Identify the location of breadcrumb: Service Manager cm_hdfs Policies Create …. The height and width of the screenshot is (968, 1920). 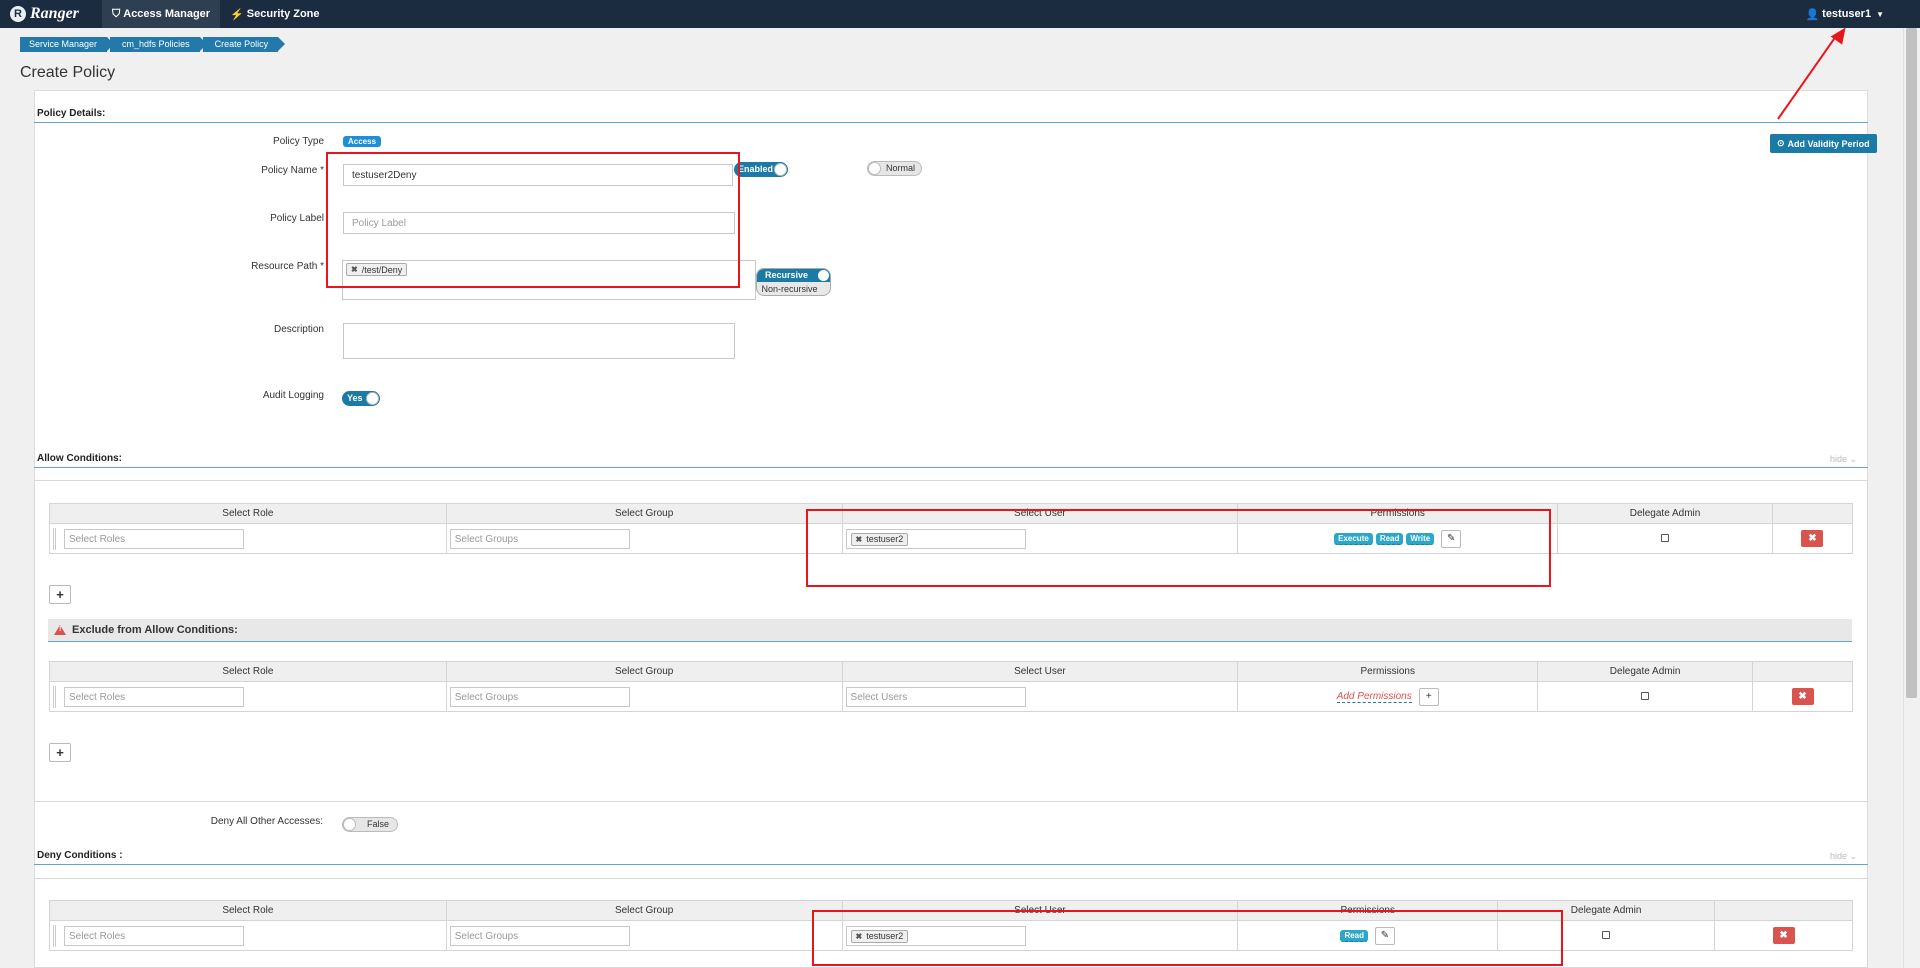
(152, 44).